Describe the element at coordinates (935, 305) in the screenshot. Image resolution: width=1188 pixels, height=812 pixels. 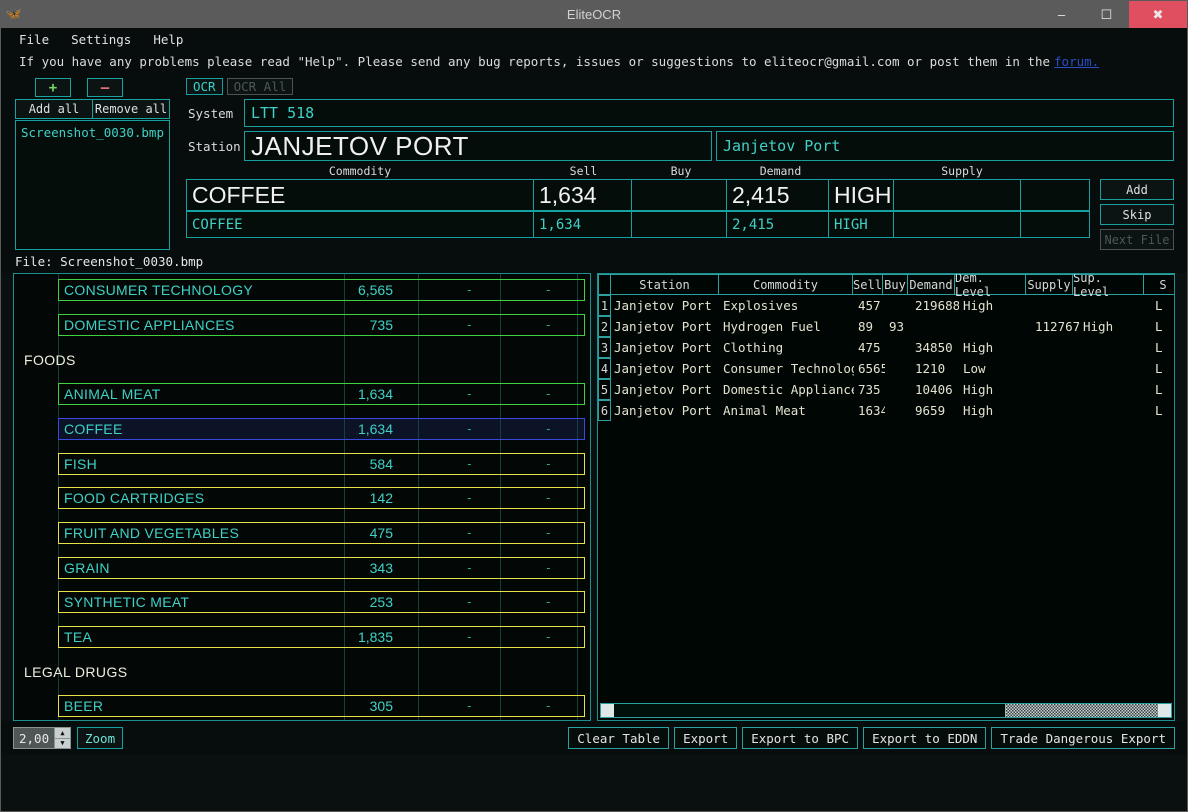
I see `cell-demand: 219688` at that location.